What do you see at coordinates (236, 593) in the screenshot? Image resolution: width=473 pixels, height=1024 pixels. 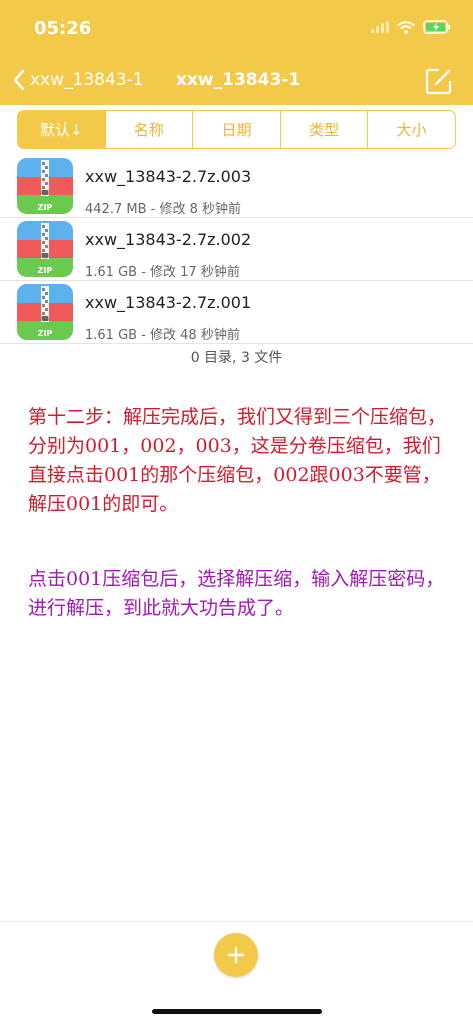 I see `tutorial-annotation-next: 点击001压缩包后，选择解压缩，输入解压密码，进行解压，到此就大功告成了。` at bounding box center [236, 593].